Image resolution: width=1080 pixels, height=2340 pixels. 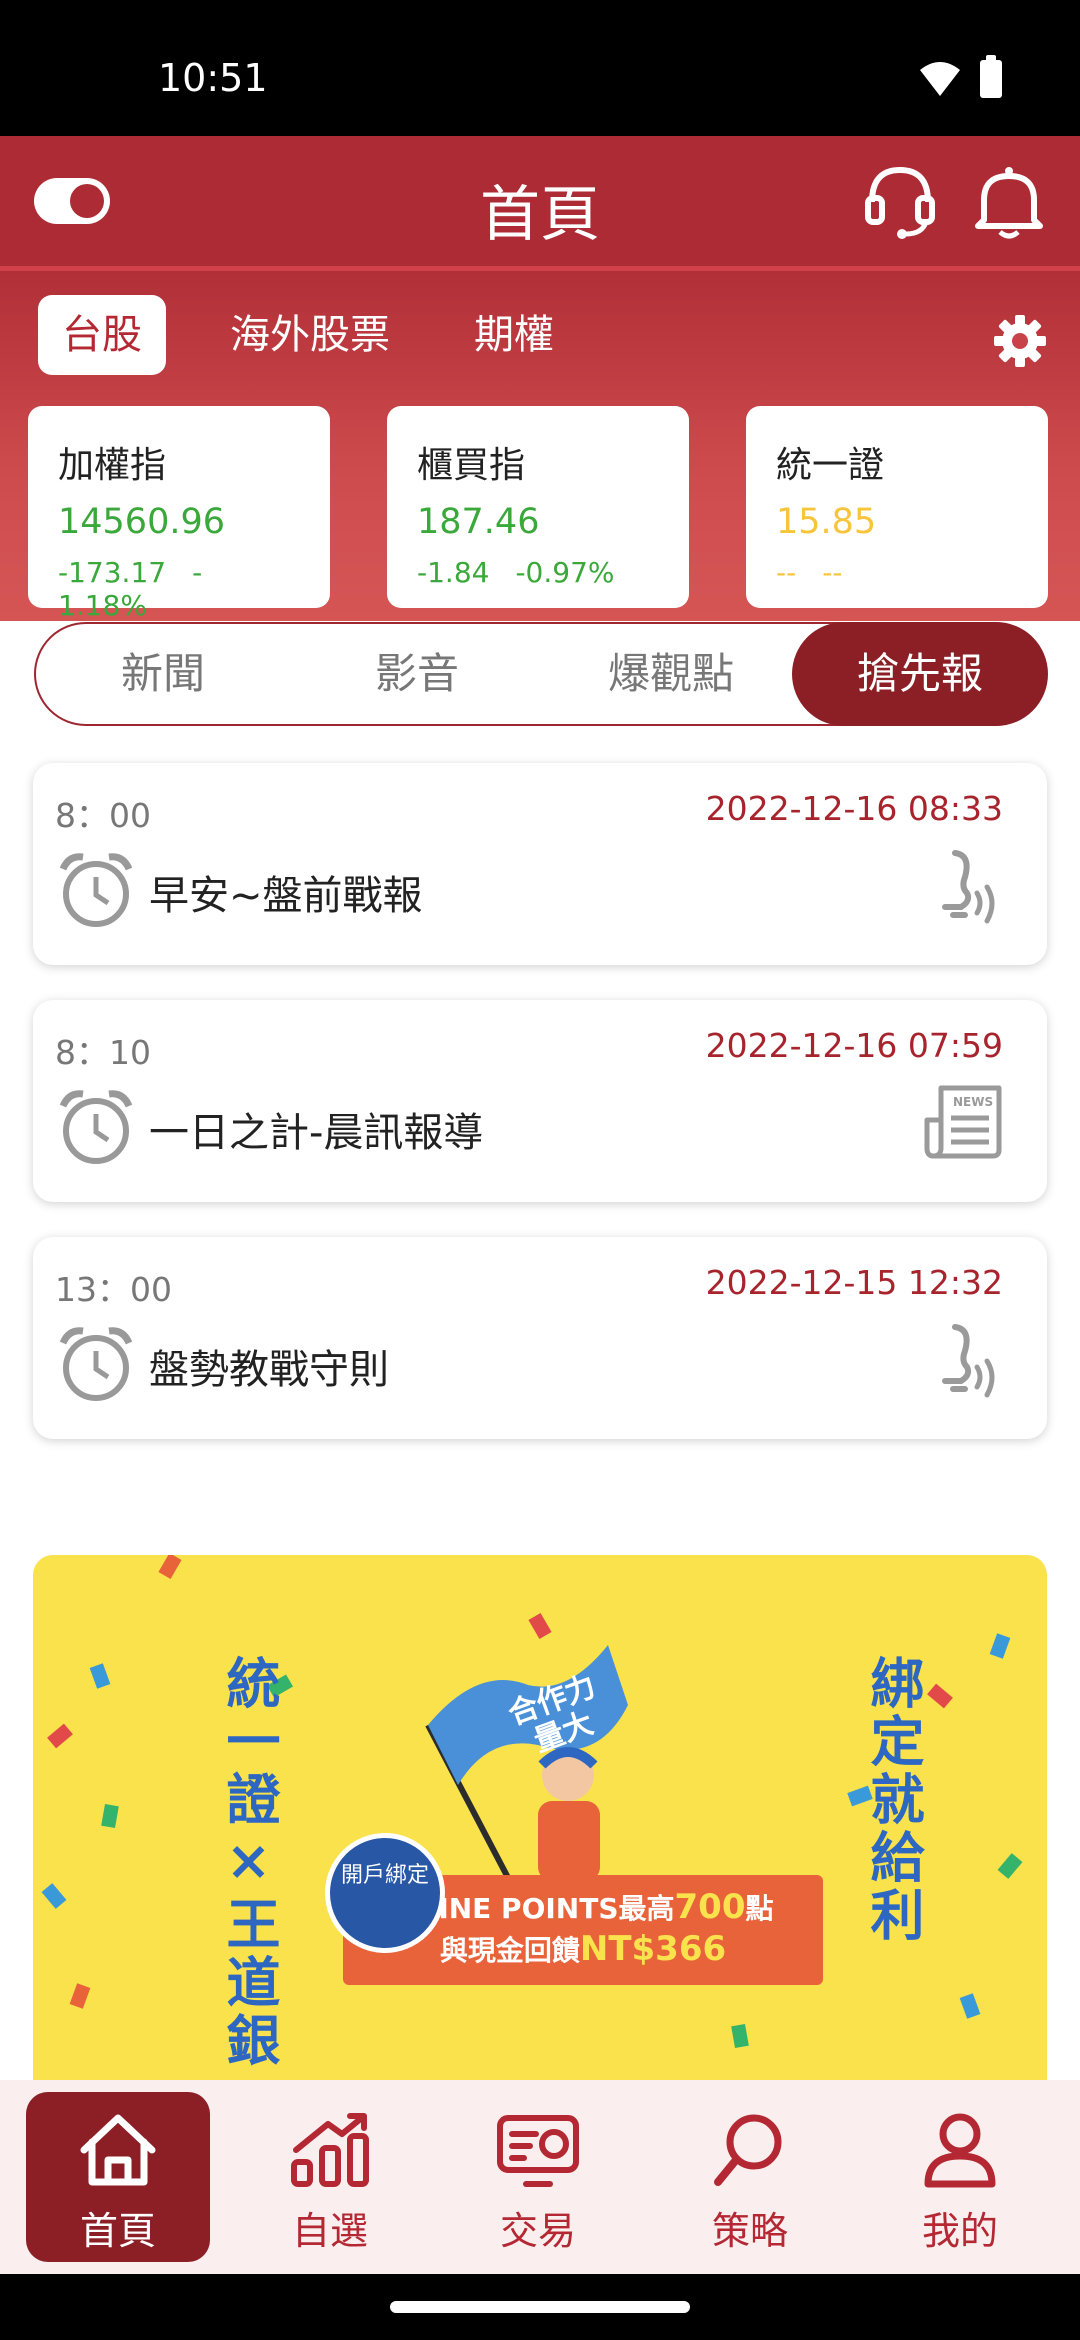 I want to click on news-title: 早安~盤前戰報, so click(x=286, y=896).